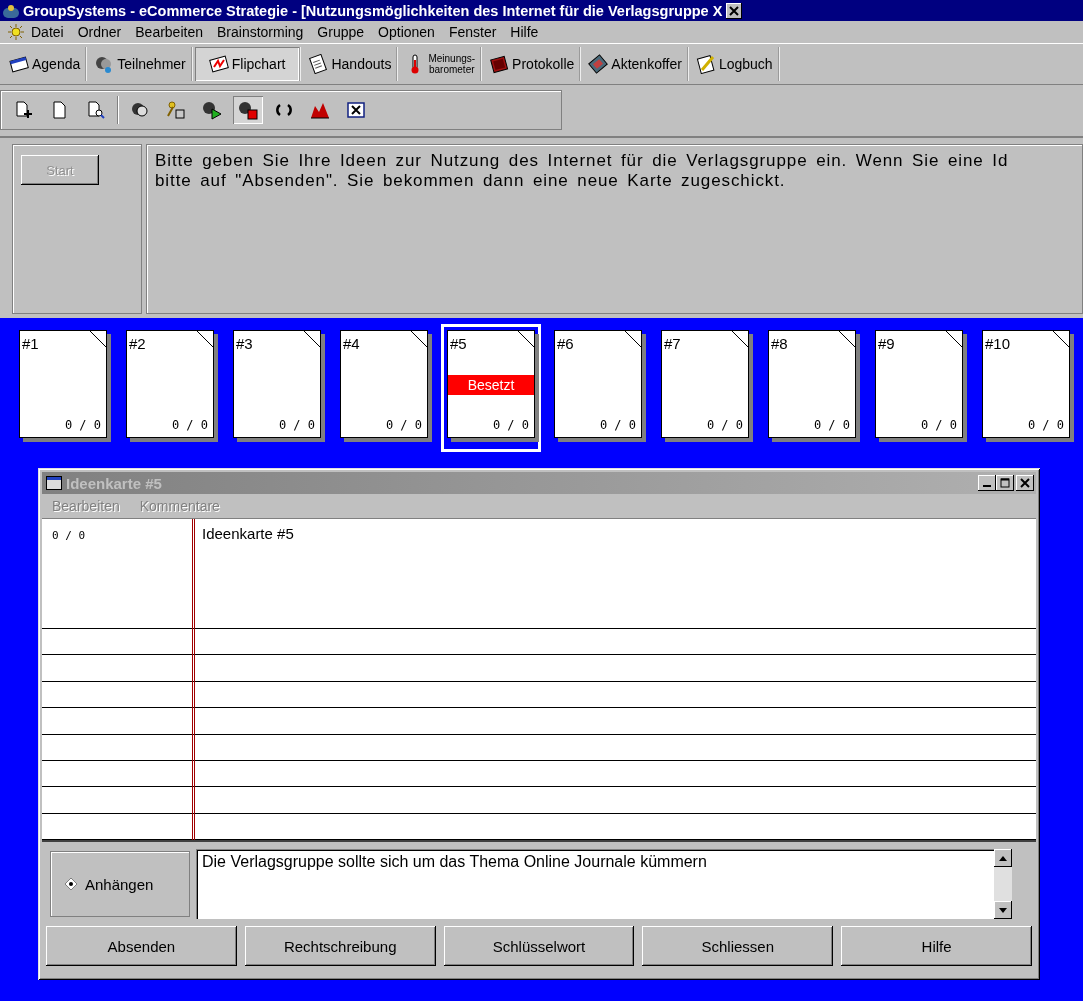 The height and width of the screenshot is (1001, 1083). What do you see at coordinates (19, 64) in the screenshot?
I see `agenda-icon` at bounding box center [19, 64].